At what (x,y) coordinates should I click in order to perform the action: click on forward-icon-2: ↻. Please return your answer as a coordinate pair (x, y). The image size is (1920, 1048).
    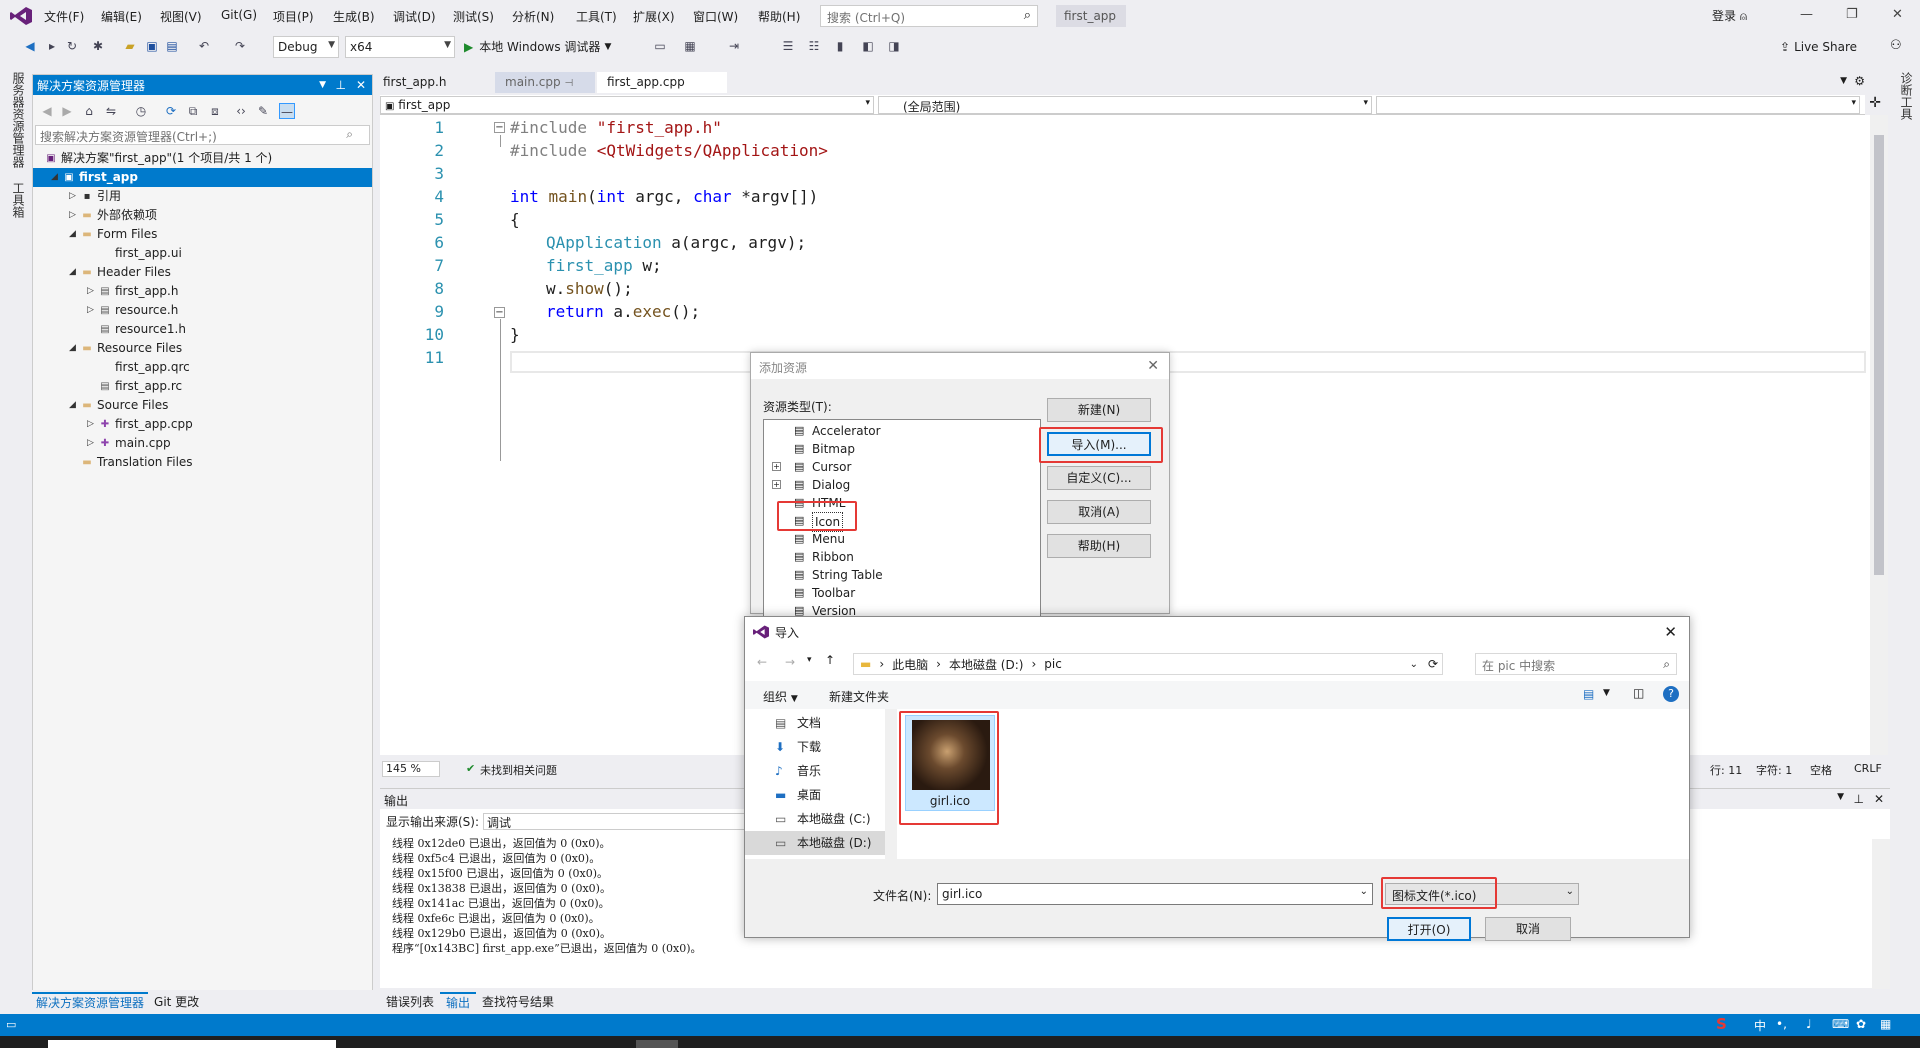
    Looking at the image, I should click on (72, 46).